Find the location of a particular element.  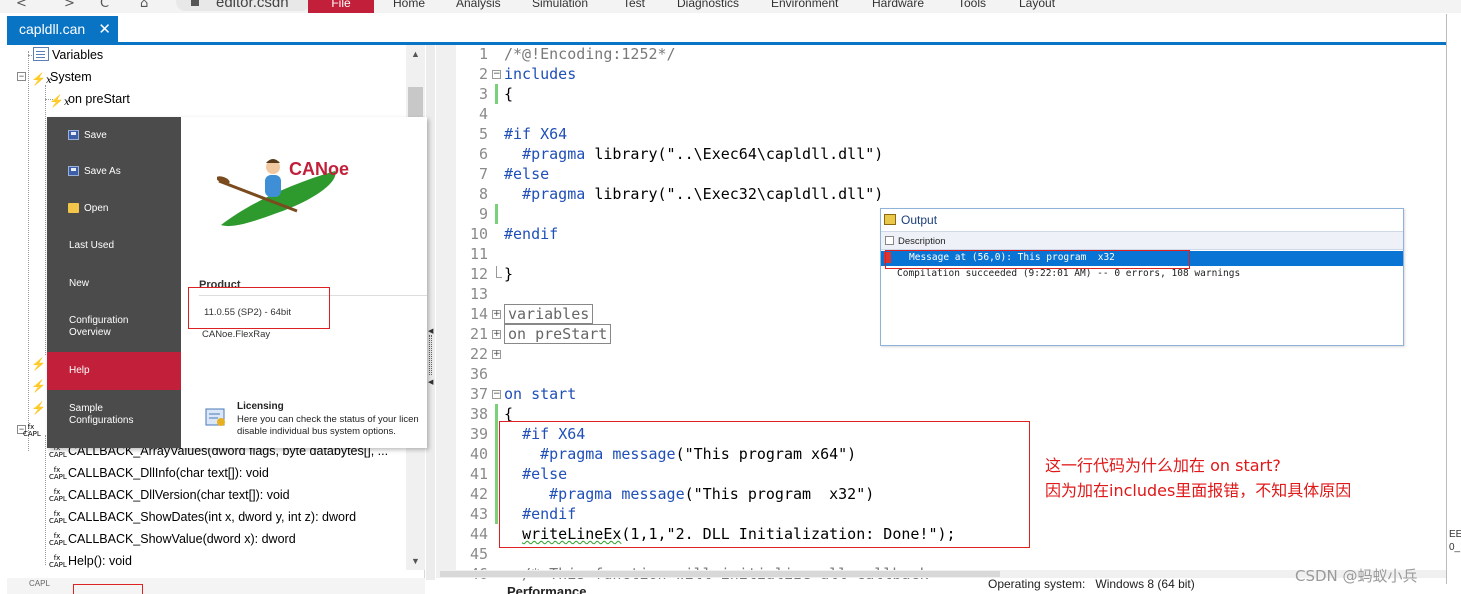

browser-tab: editor.csdn is located at coordinates (243, 5).